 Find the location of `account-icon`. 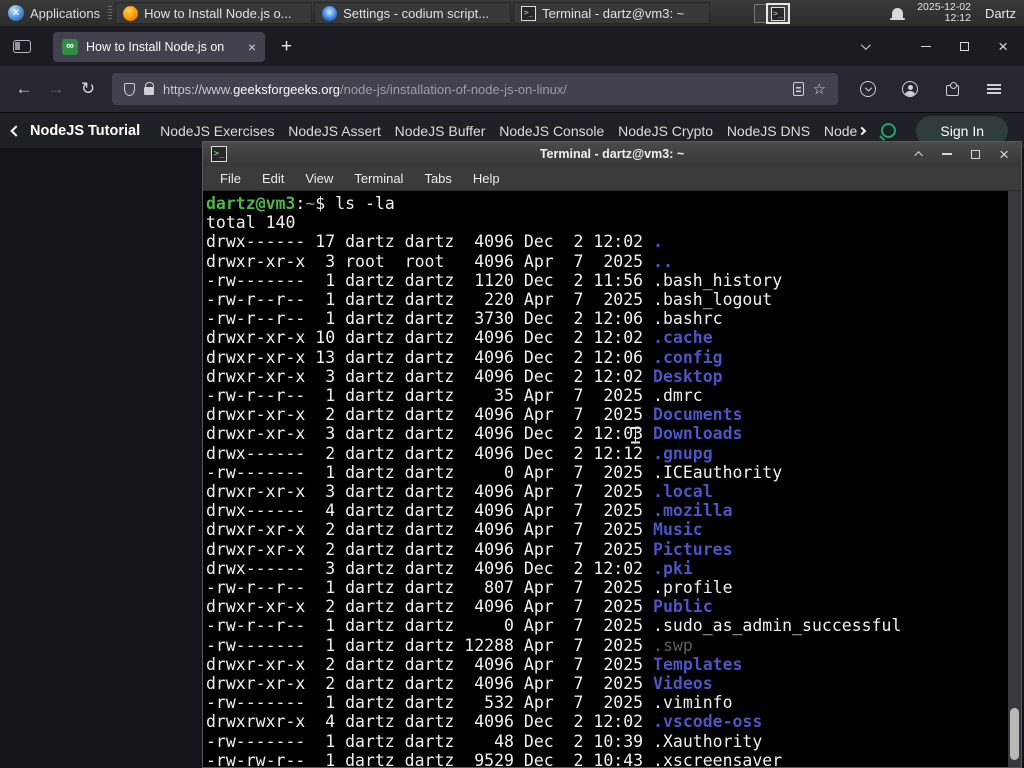

account-icon is located at coordinates (910, 89).